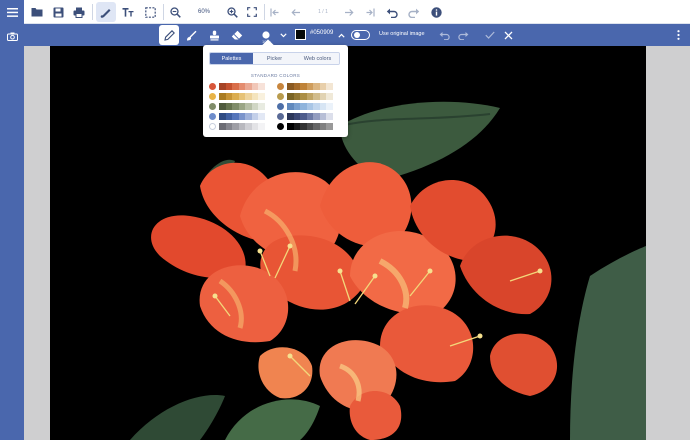  What do you see at coordinates (237, 35) in the screenshot?
I see `eraser-tool-button` at bounding box center [237, 35].